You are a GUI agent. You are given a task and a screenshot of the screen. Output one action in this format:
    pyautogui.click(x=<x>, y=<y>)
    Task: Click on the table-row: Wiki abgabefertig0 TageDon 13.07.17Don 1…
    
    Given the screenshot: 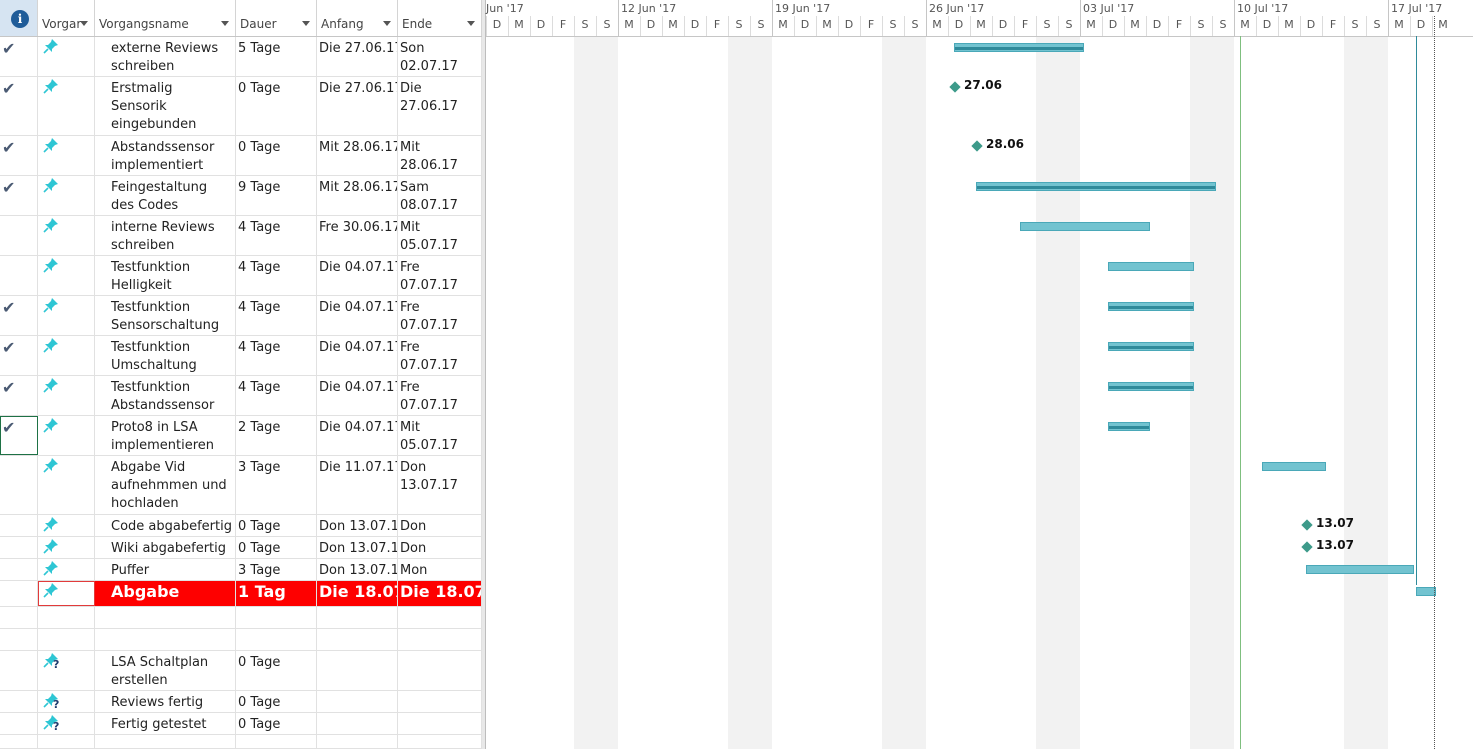 What is the action you would take?
    pyautogui.click(x=241, y=548)
    